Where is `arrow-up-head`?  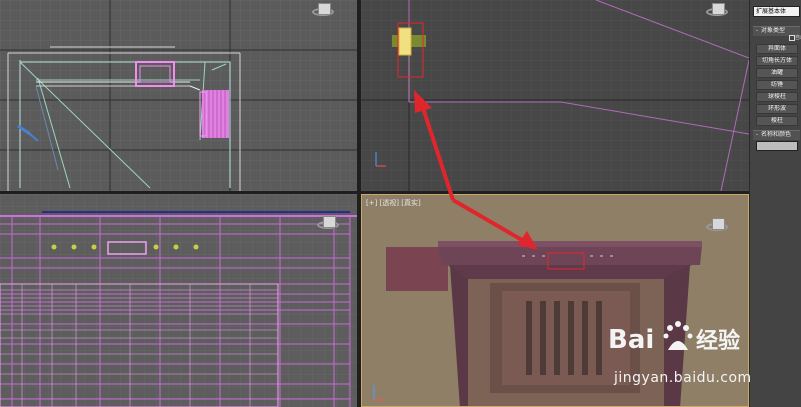 arrow-up-head is located at coordinates (423, 101).